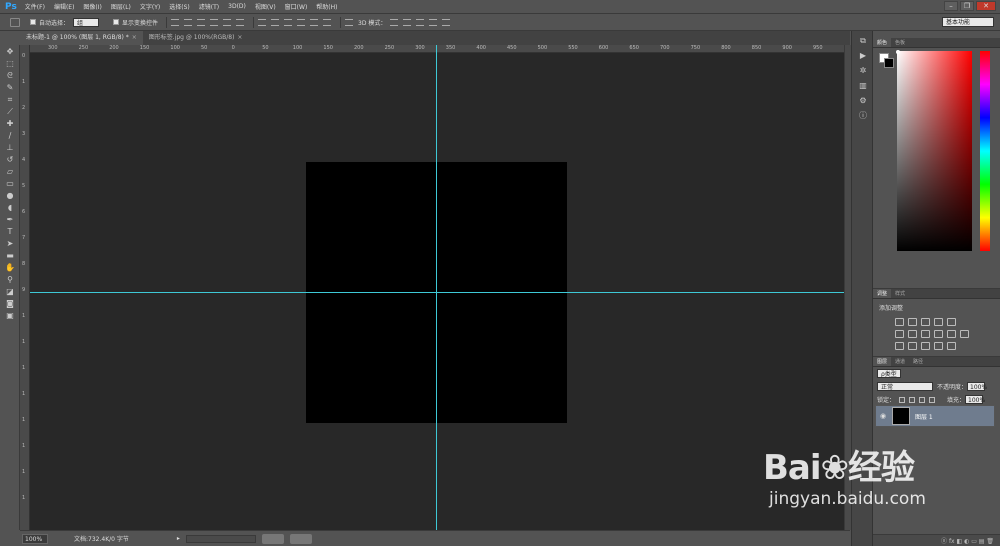 This screenshot has width=1000, height=546. Describe the element at coordinates (10, 87) in the screenshot. I see `quick-select-tool-icon: ✎` at that location.